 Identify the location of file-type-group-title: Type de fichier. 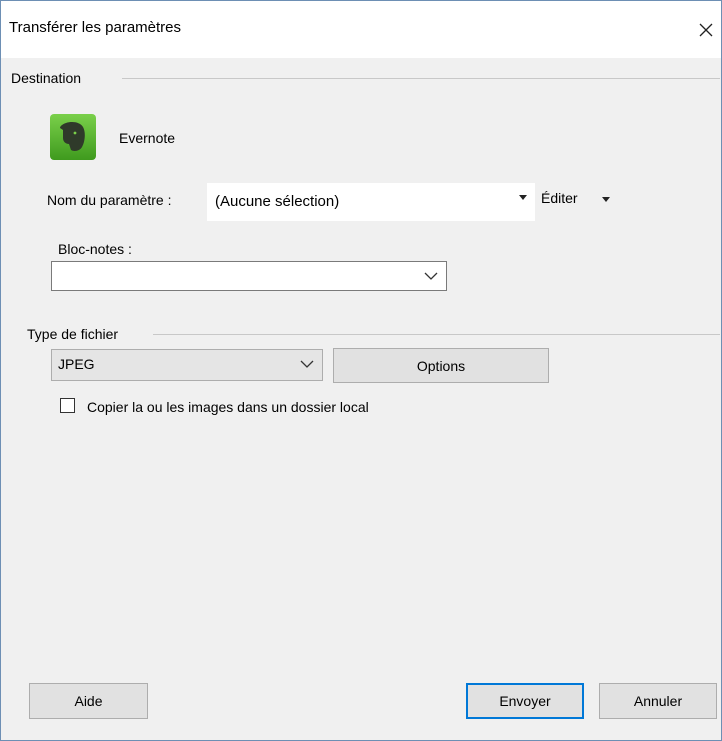
(73, 334).